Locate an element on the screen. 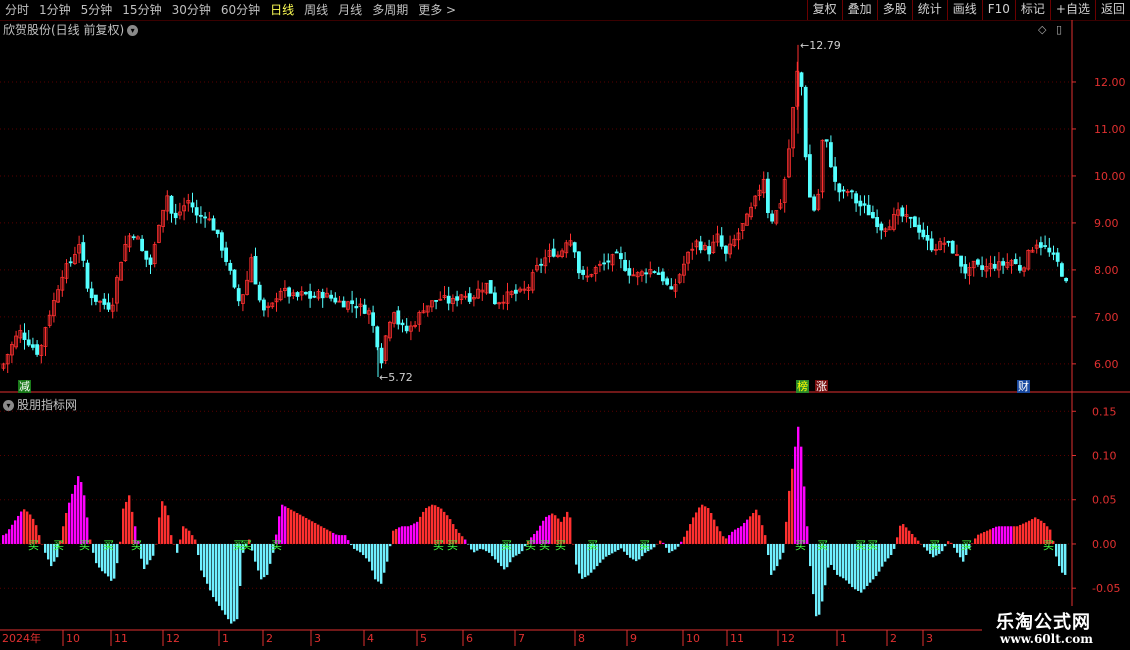 The width and height of the screenshot is (1130, 650). low-annotation: ←5.72 is located at coordinates (396, 377).